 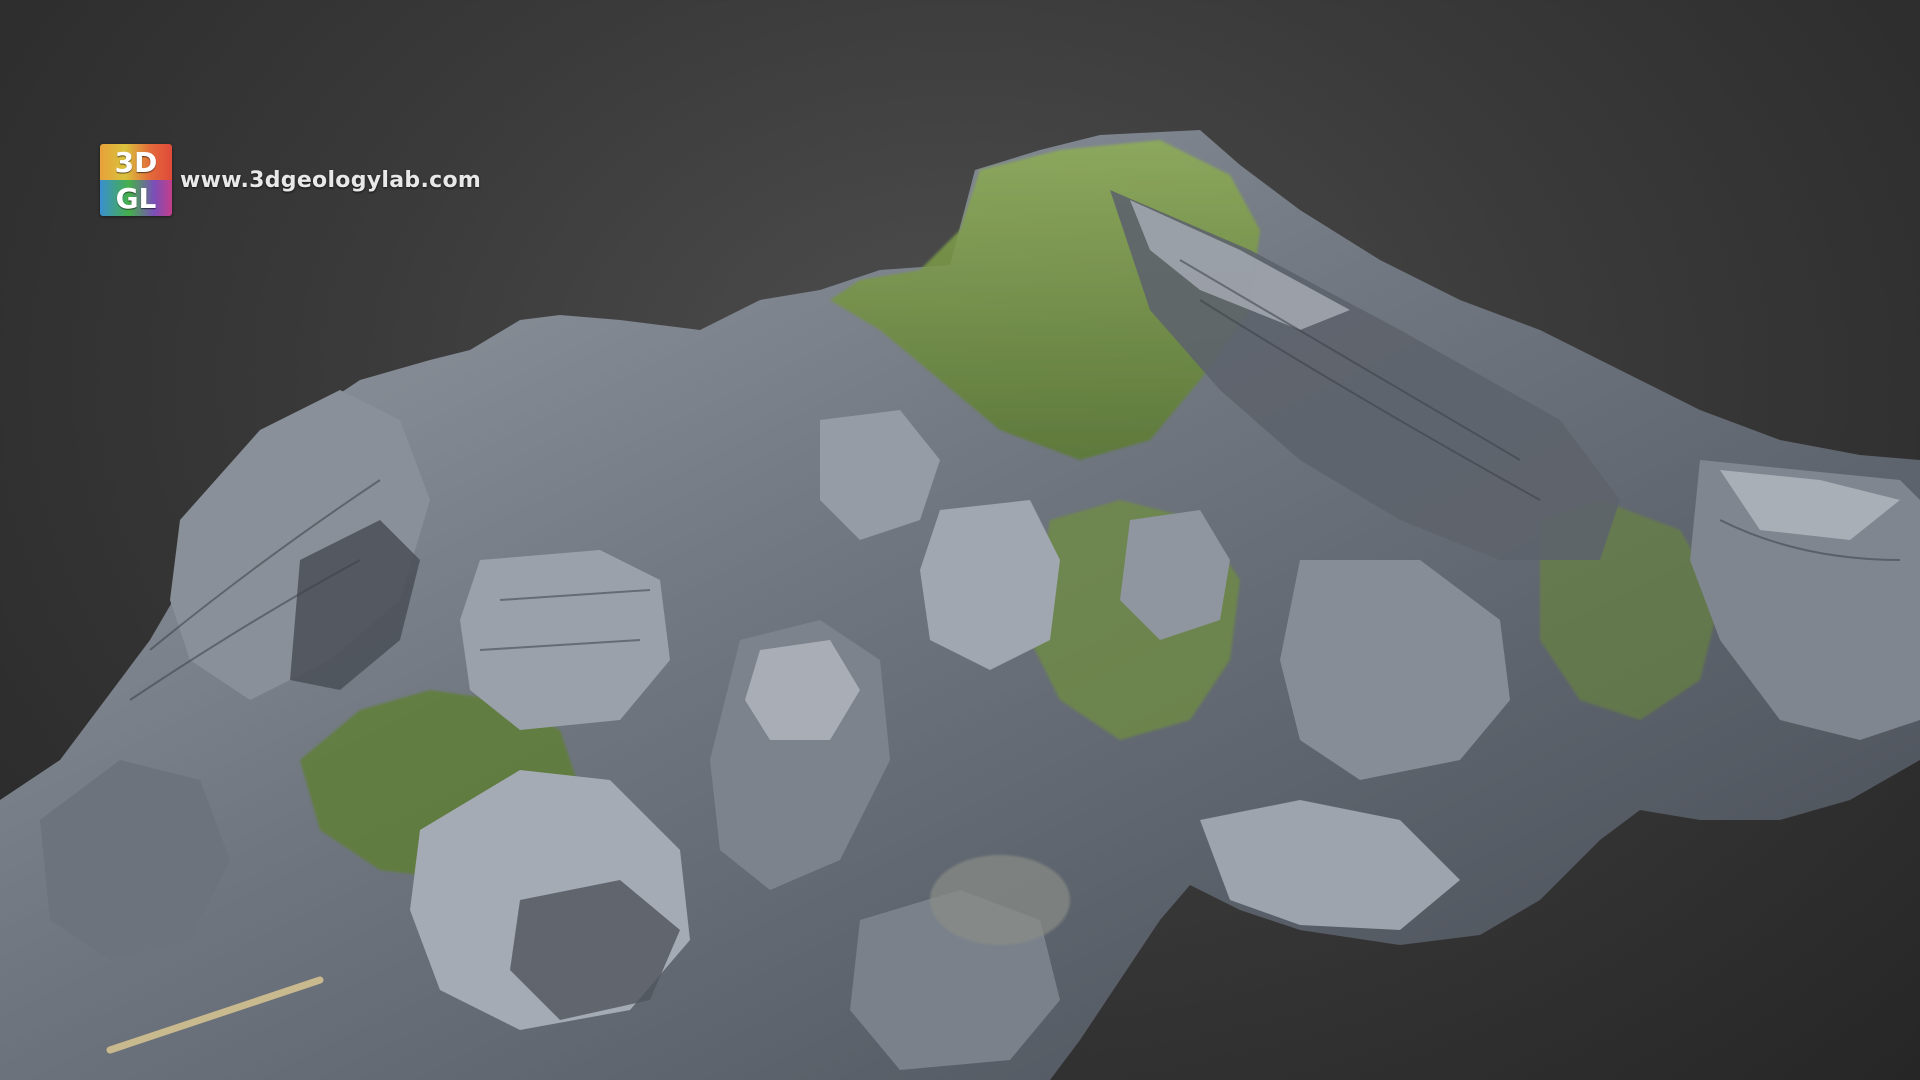 I want to click on branding-watermark: 3D GL www.3dgeologylab.com, so click(x=290, y=180).